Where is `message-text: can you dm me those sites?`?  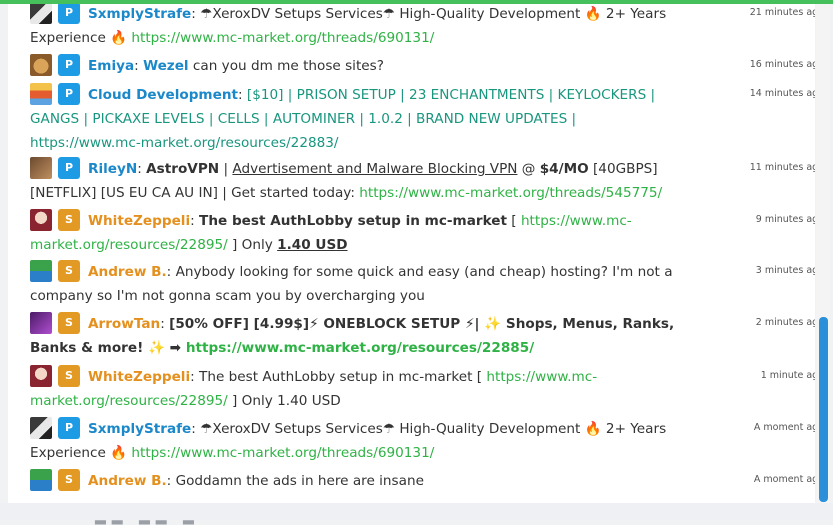
message-text: can you dm me those sites? is located at coordinates (286, 66).